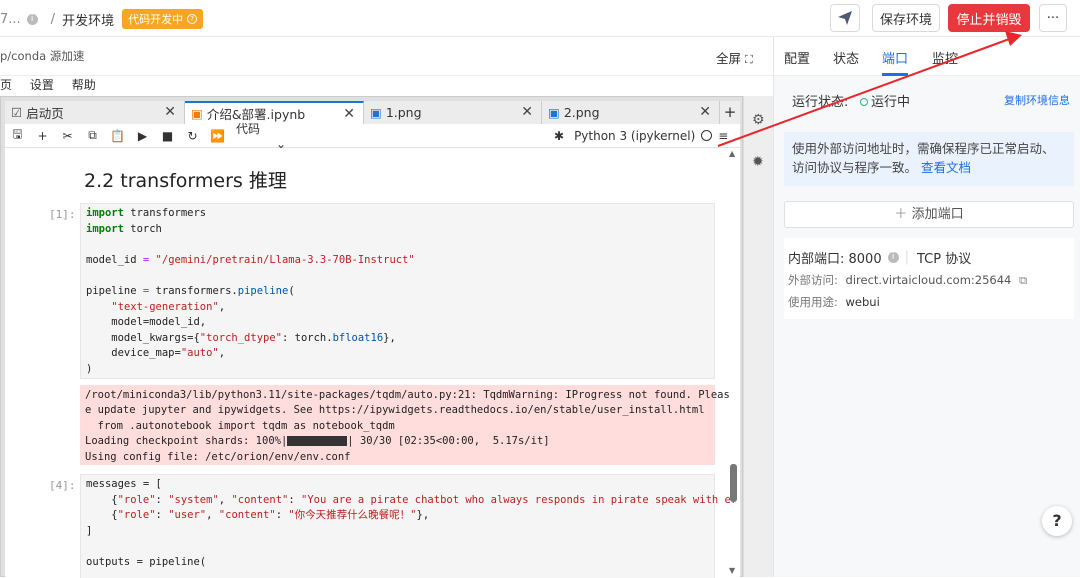  I want to click on paste-icon: 📋, so click(117, 136).